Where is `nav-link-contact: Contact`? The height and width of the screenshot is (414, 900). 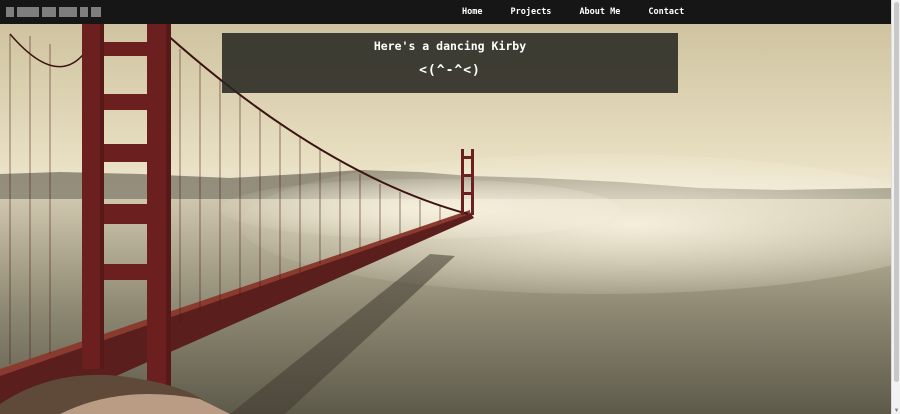 nav-link-contact: Contact is located at coordinates (666, 12).